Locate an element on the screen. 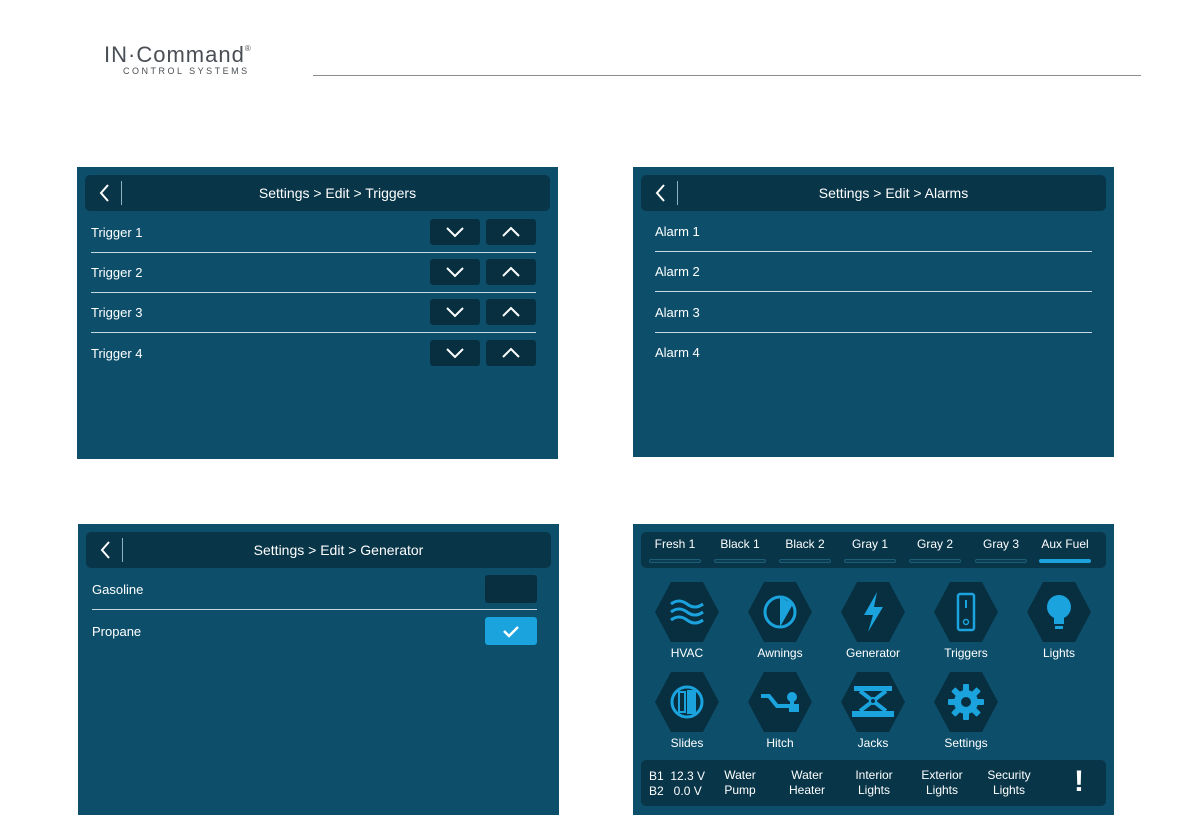  tank-gray-3: Gray 3 is located at coordinates (1001, 550).